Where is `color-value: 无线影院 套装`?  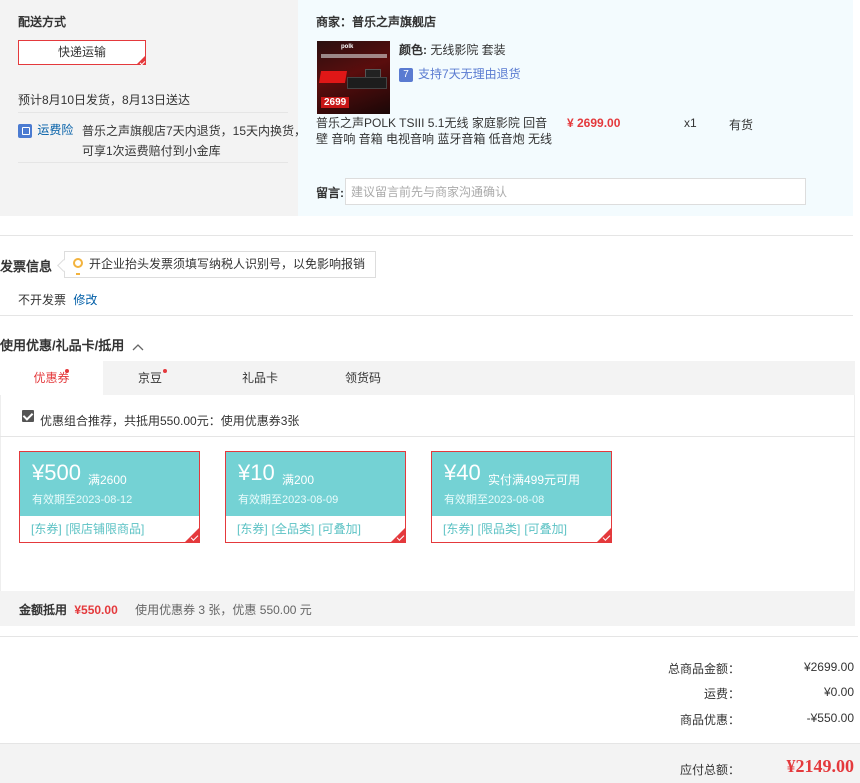 color-value: 无线影院 套装 is located at coordinates (468, 50).